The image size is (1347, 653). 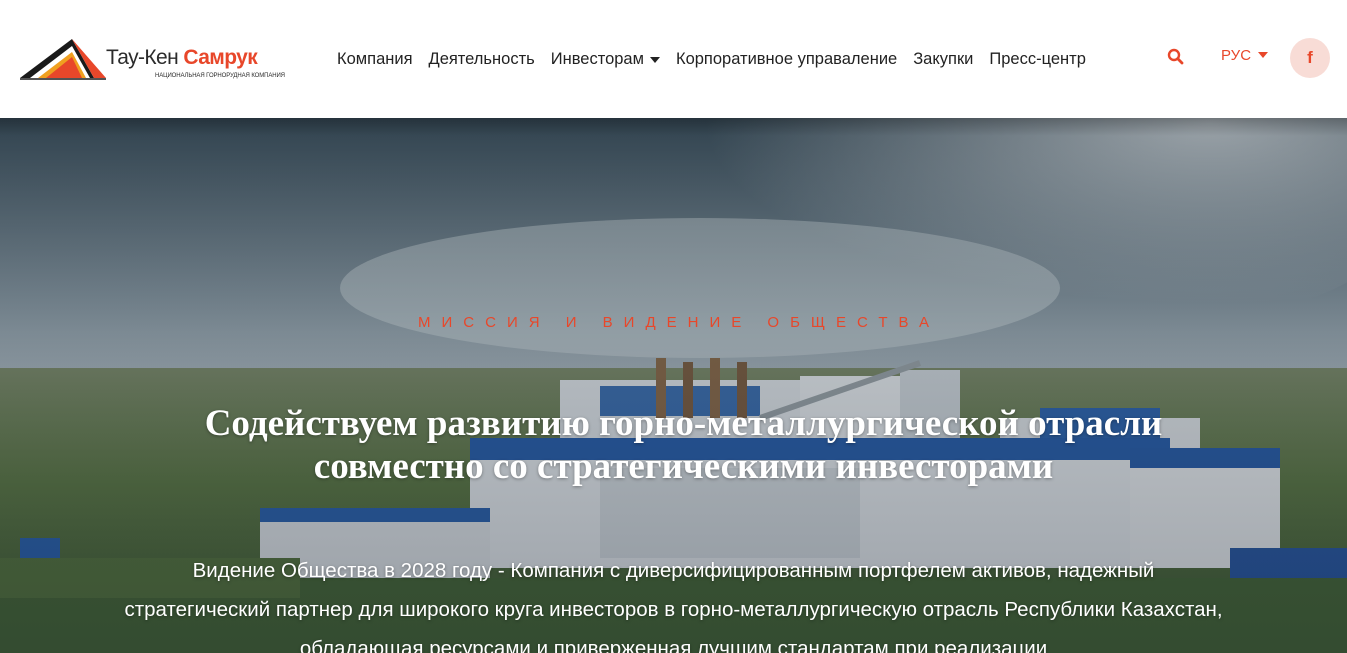 I want to click on nav-item-investors: Инвесторам, so click(x=605, y=59).